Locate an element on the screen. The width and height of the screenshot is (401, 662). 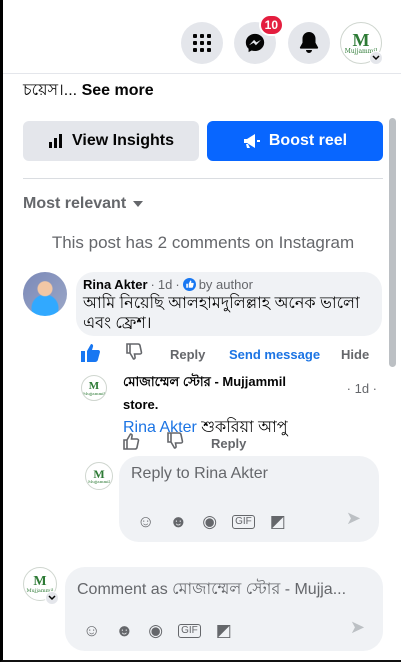
commenter-avatar is located at coordinates (45, 294).